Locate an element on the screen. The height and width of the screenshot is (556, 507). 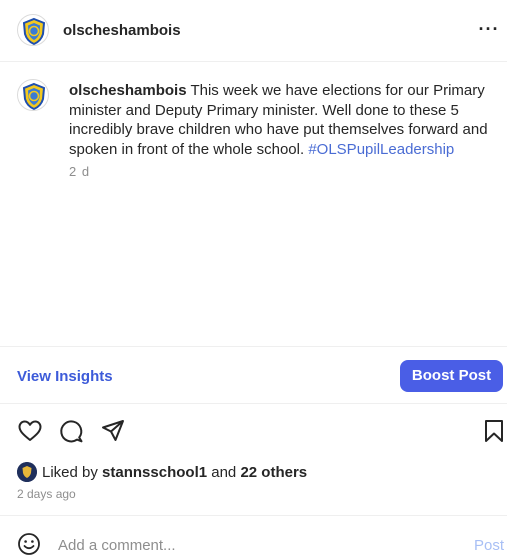
comment-bar: Post is located at coordinates (253, 535).